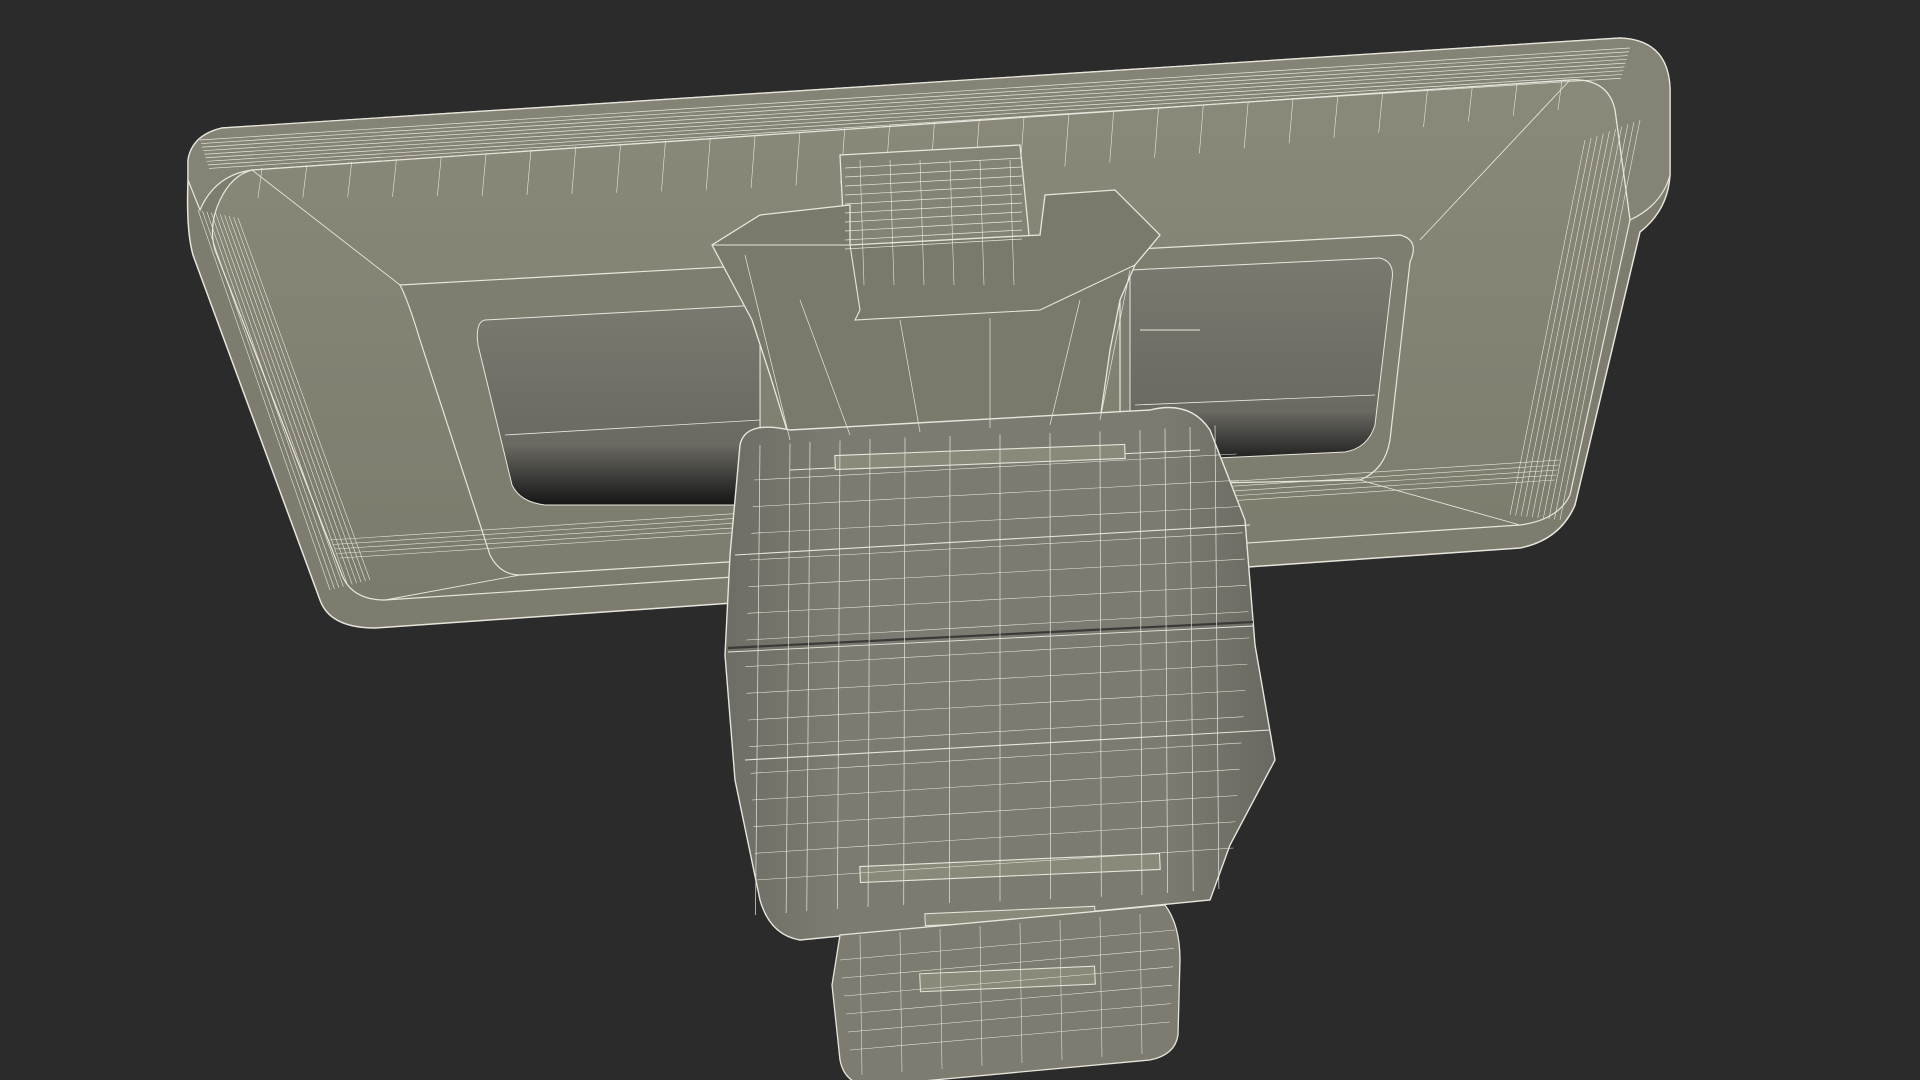 Image resolution: width=1920 pixels, height=1080 pixels. I want to click on recess-left, so click(618, 405).